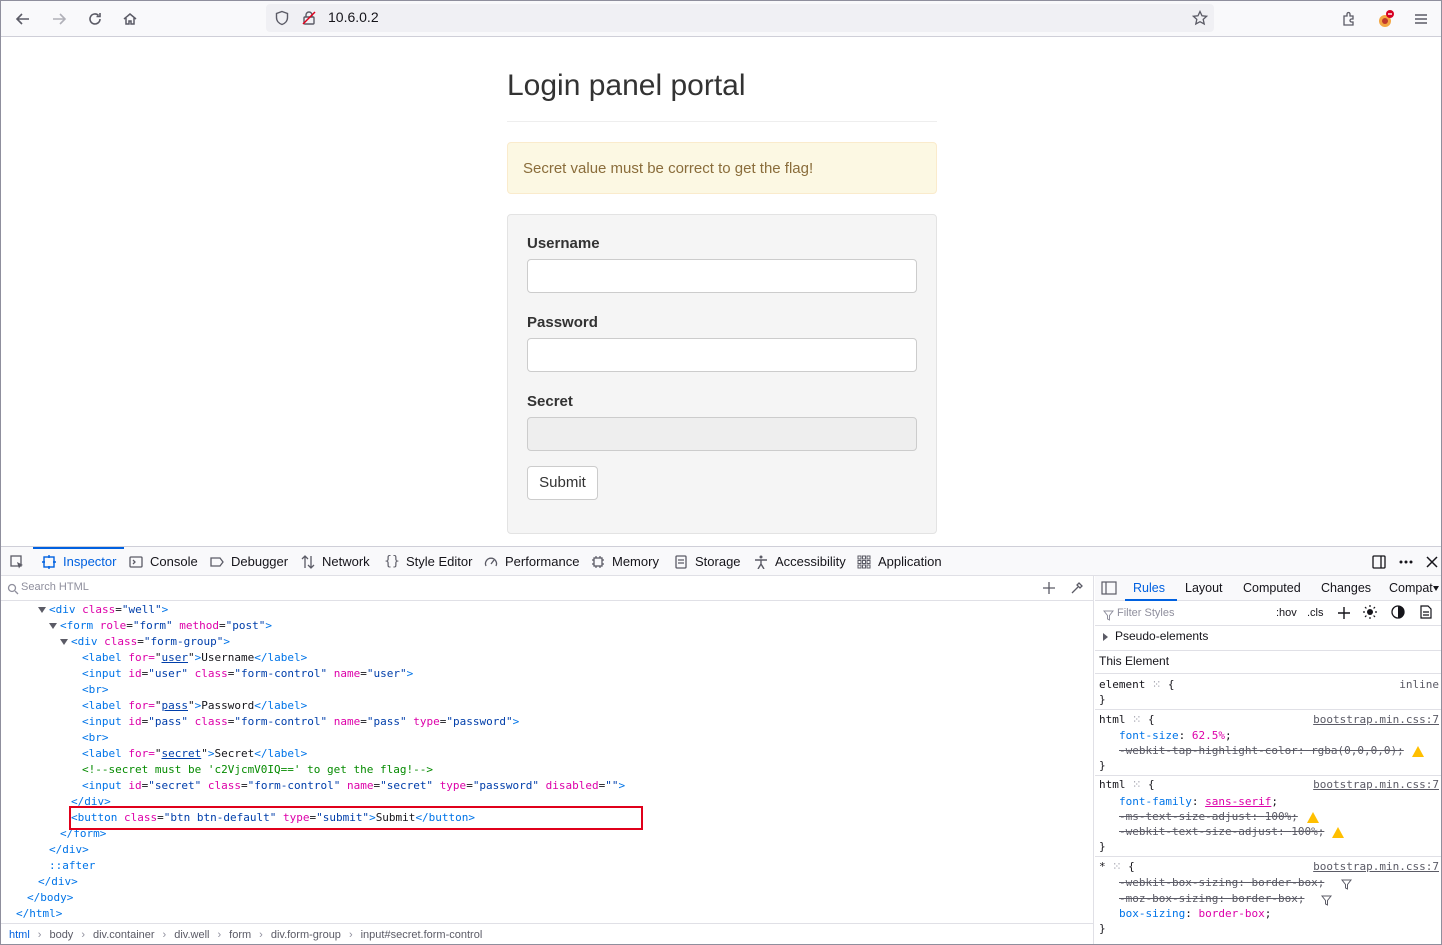  Describe the element at coordinates (1077, 590) in the screenshot. I see `eyedropper-icon` at that location.